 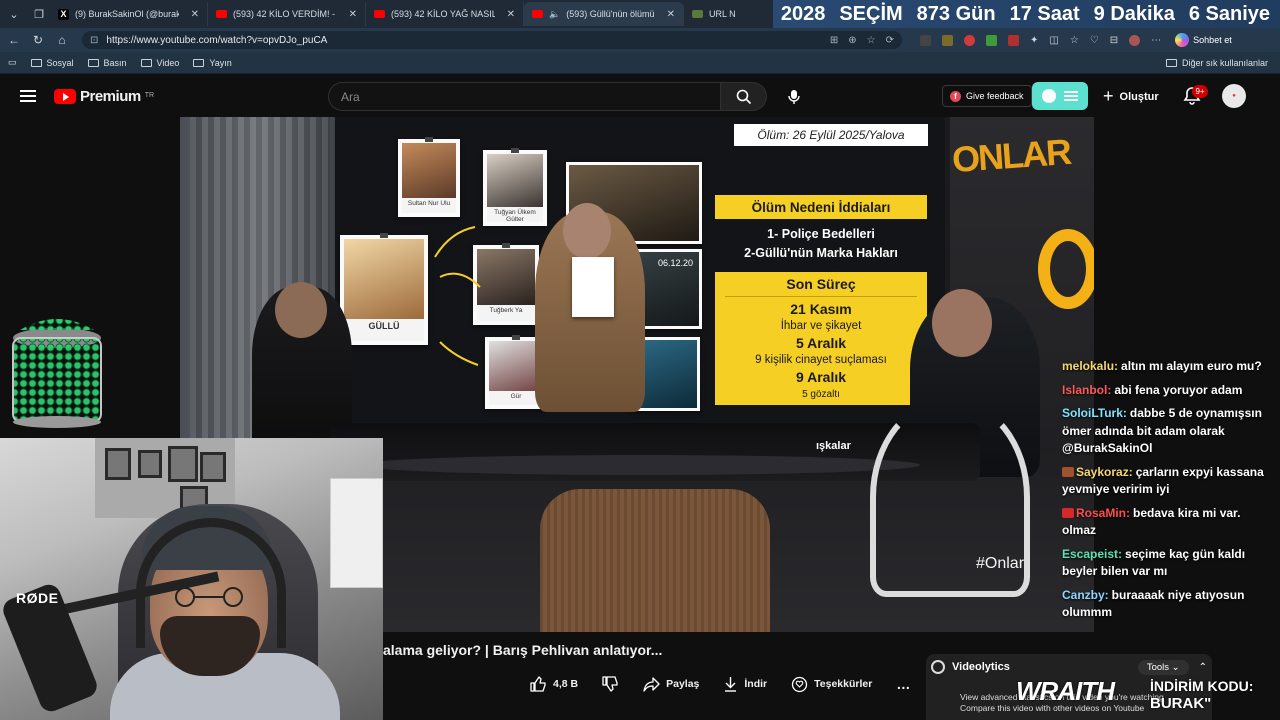 What do you see at coordinates (955, 96) in the screenshot?
I see `feedback-icon: f` at bounding box center [955, 96].